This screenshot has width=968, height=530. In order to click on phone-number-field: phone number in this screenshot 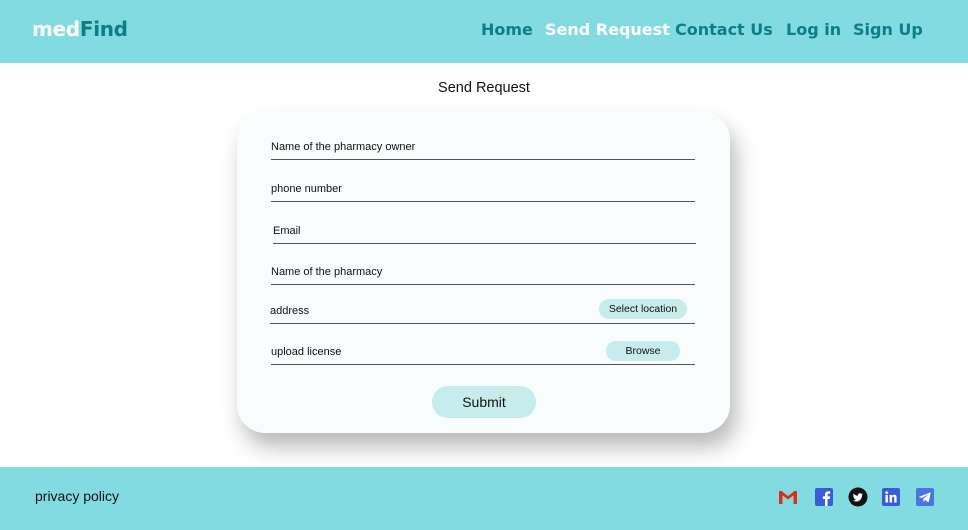, I will do `click(483, 189)`.